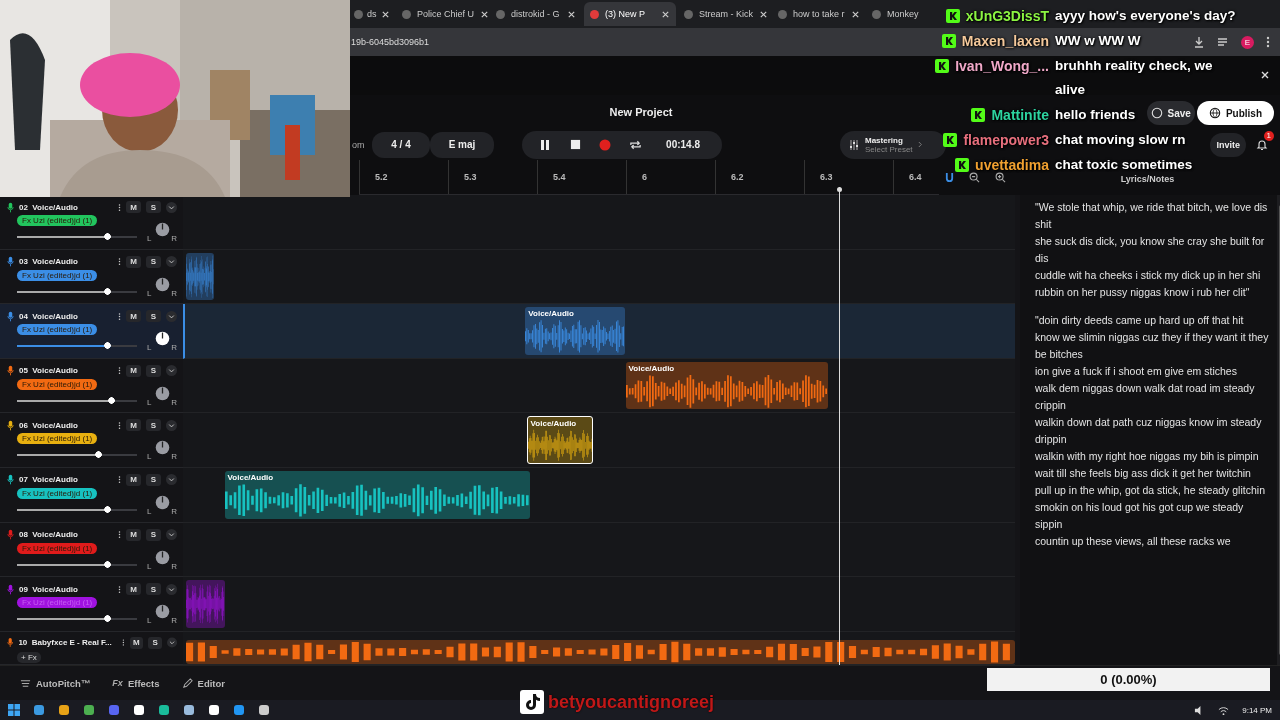  Describe the element at coordinates (401, 144) in the screenshot. I see `time-signature-button: 4 / 4` at that location.